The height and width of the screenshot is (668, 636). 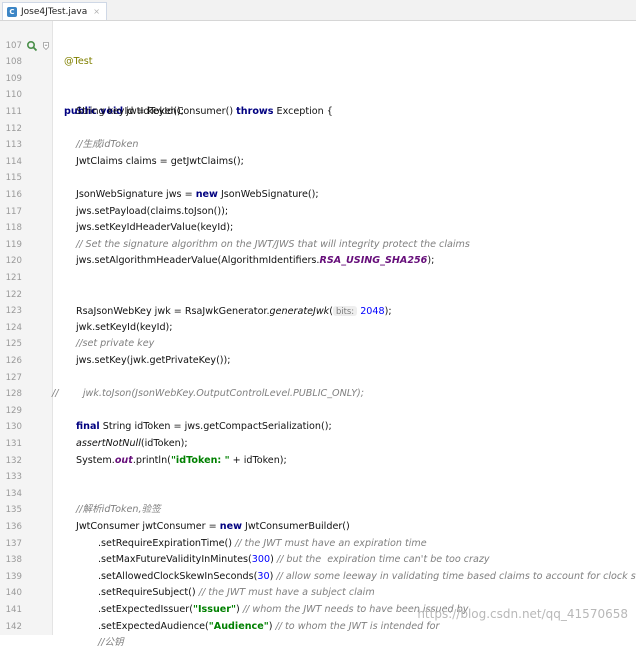 What do you see at coordinates (357, 626) in the screenshot?
I see `comment: // to whom the JWT is intended for` at bounding box center [357, 626].